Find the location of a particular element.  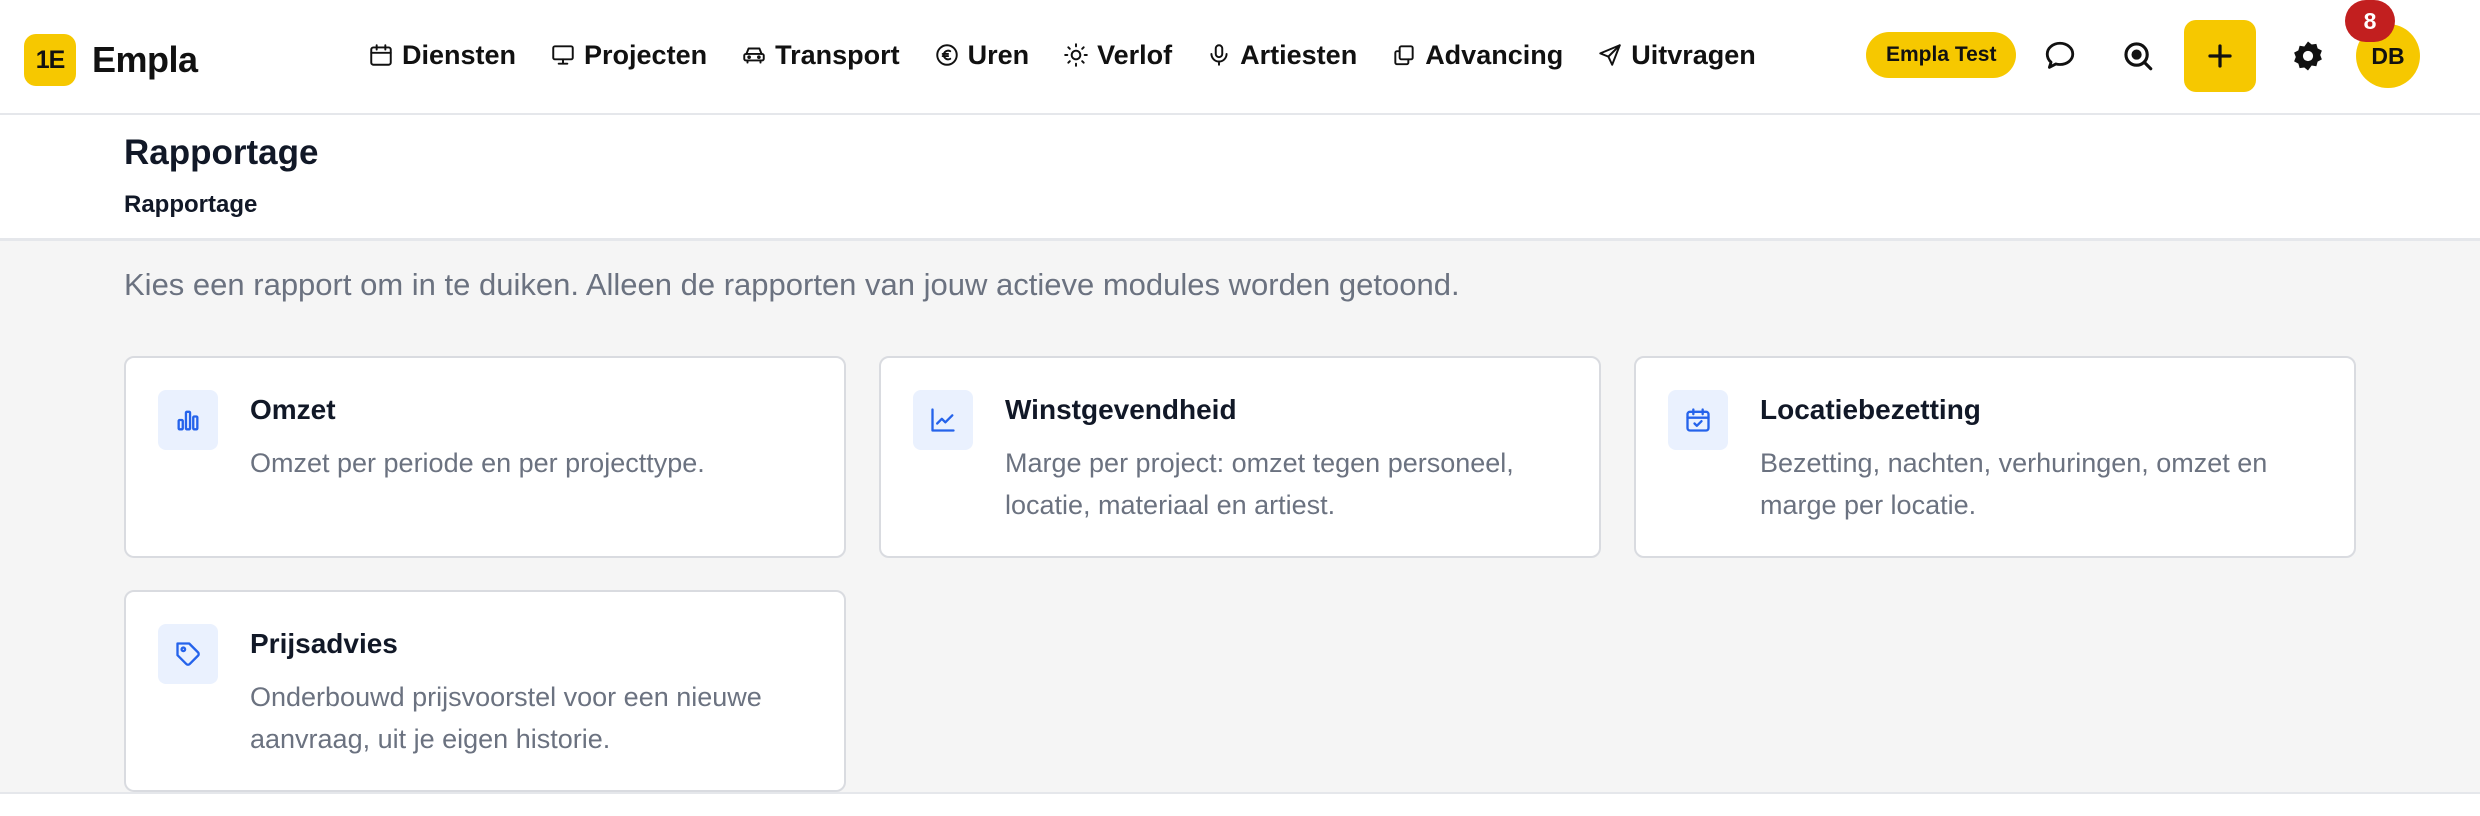

nav-item-uren: Uren is located at coordinates (982, 55).